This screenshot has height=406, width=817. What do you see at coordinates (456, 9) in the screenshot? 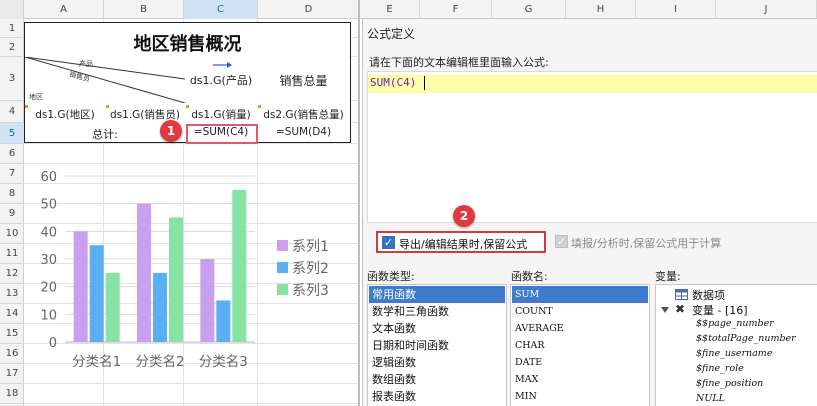
I see `column-header-f: F` at bounding box center [456, 9].